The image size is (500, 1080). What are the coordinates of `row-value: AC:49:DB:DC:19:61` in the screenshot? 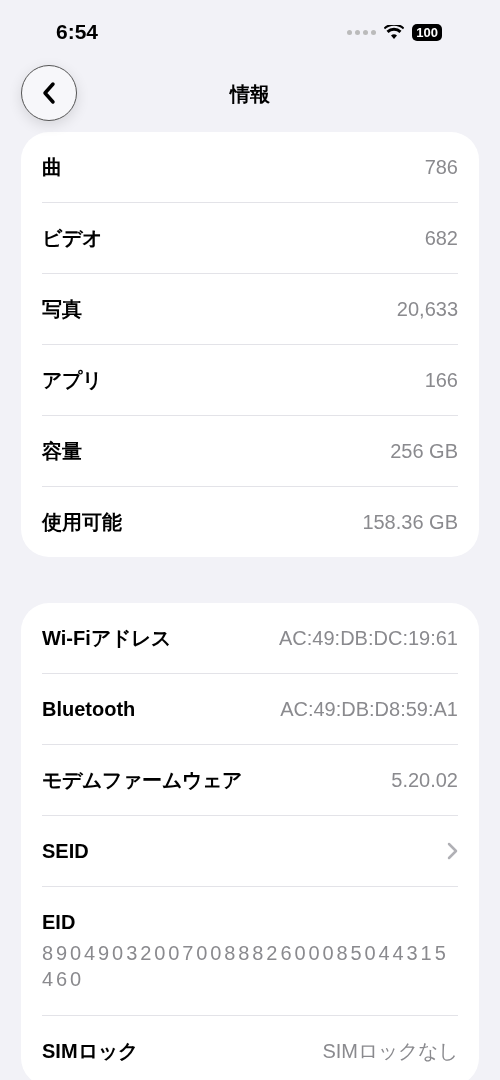 It's located at (368, 638).